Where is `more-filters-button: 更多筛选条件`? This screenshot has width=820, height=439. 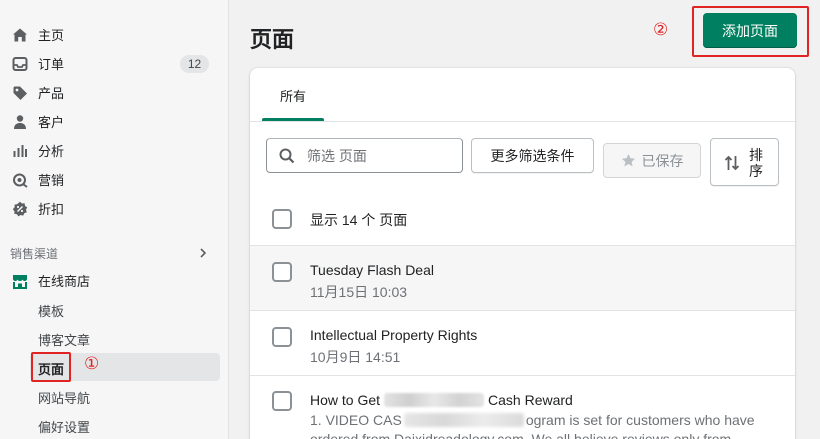
more-filters-button: 更多筛选条件 is located at coordinates (532, 155).